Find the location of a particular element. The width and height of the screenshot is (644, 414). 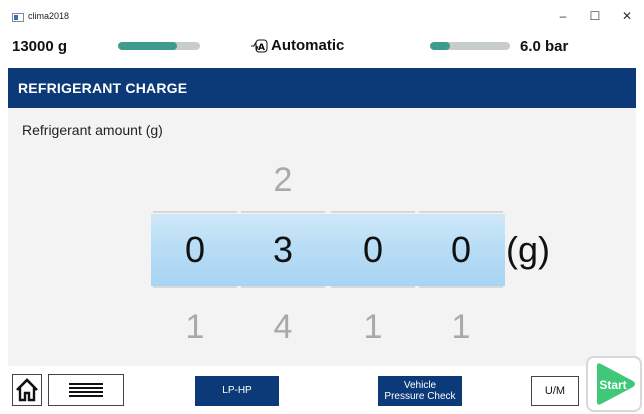

minimize-button: – is located at coordinates (563, 16).